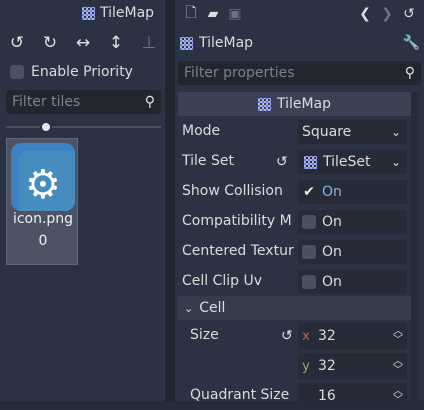  What do you see at coordinates (116, 43) in the screenshot?
I see `flip-vertical-icon: ↕` at bounding box center [116, 43].